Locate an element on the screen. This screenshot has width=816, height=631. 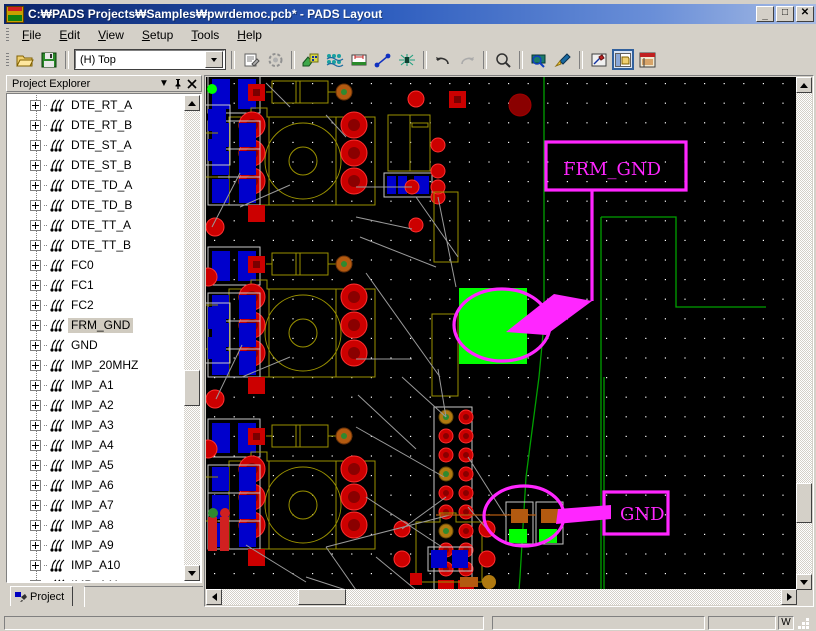
menu-item-edit: Edit is located at coordinates (69, 35).